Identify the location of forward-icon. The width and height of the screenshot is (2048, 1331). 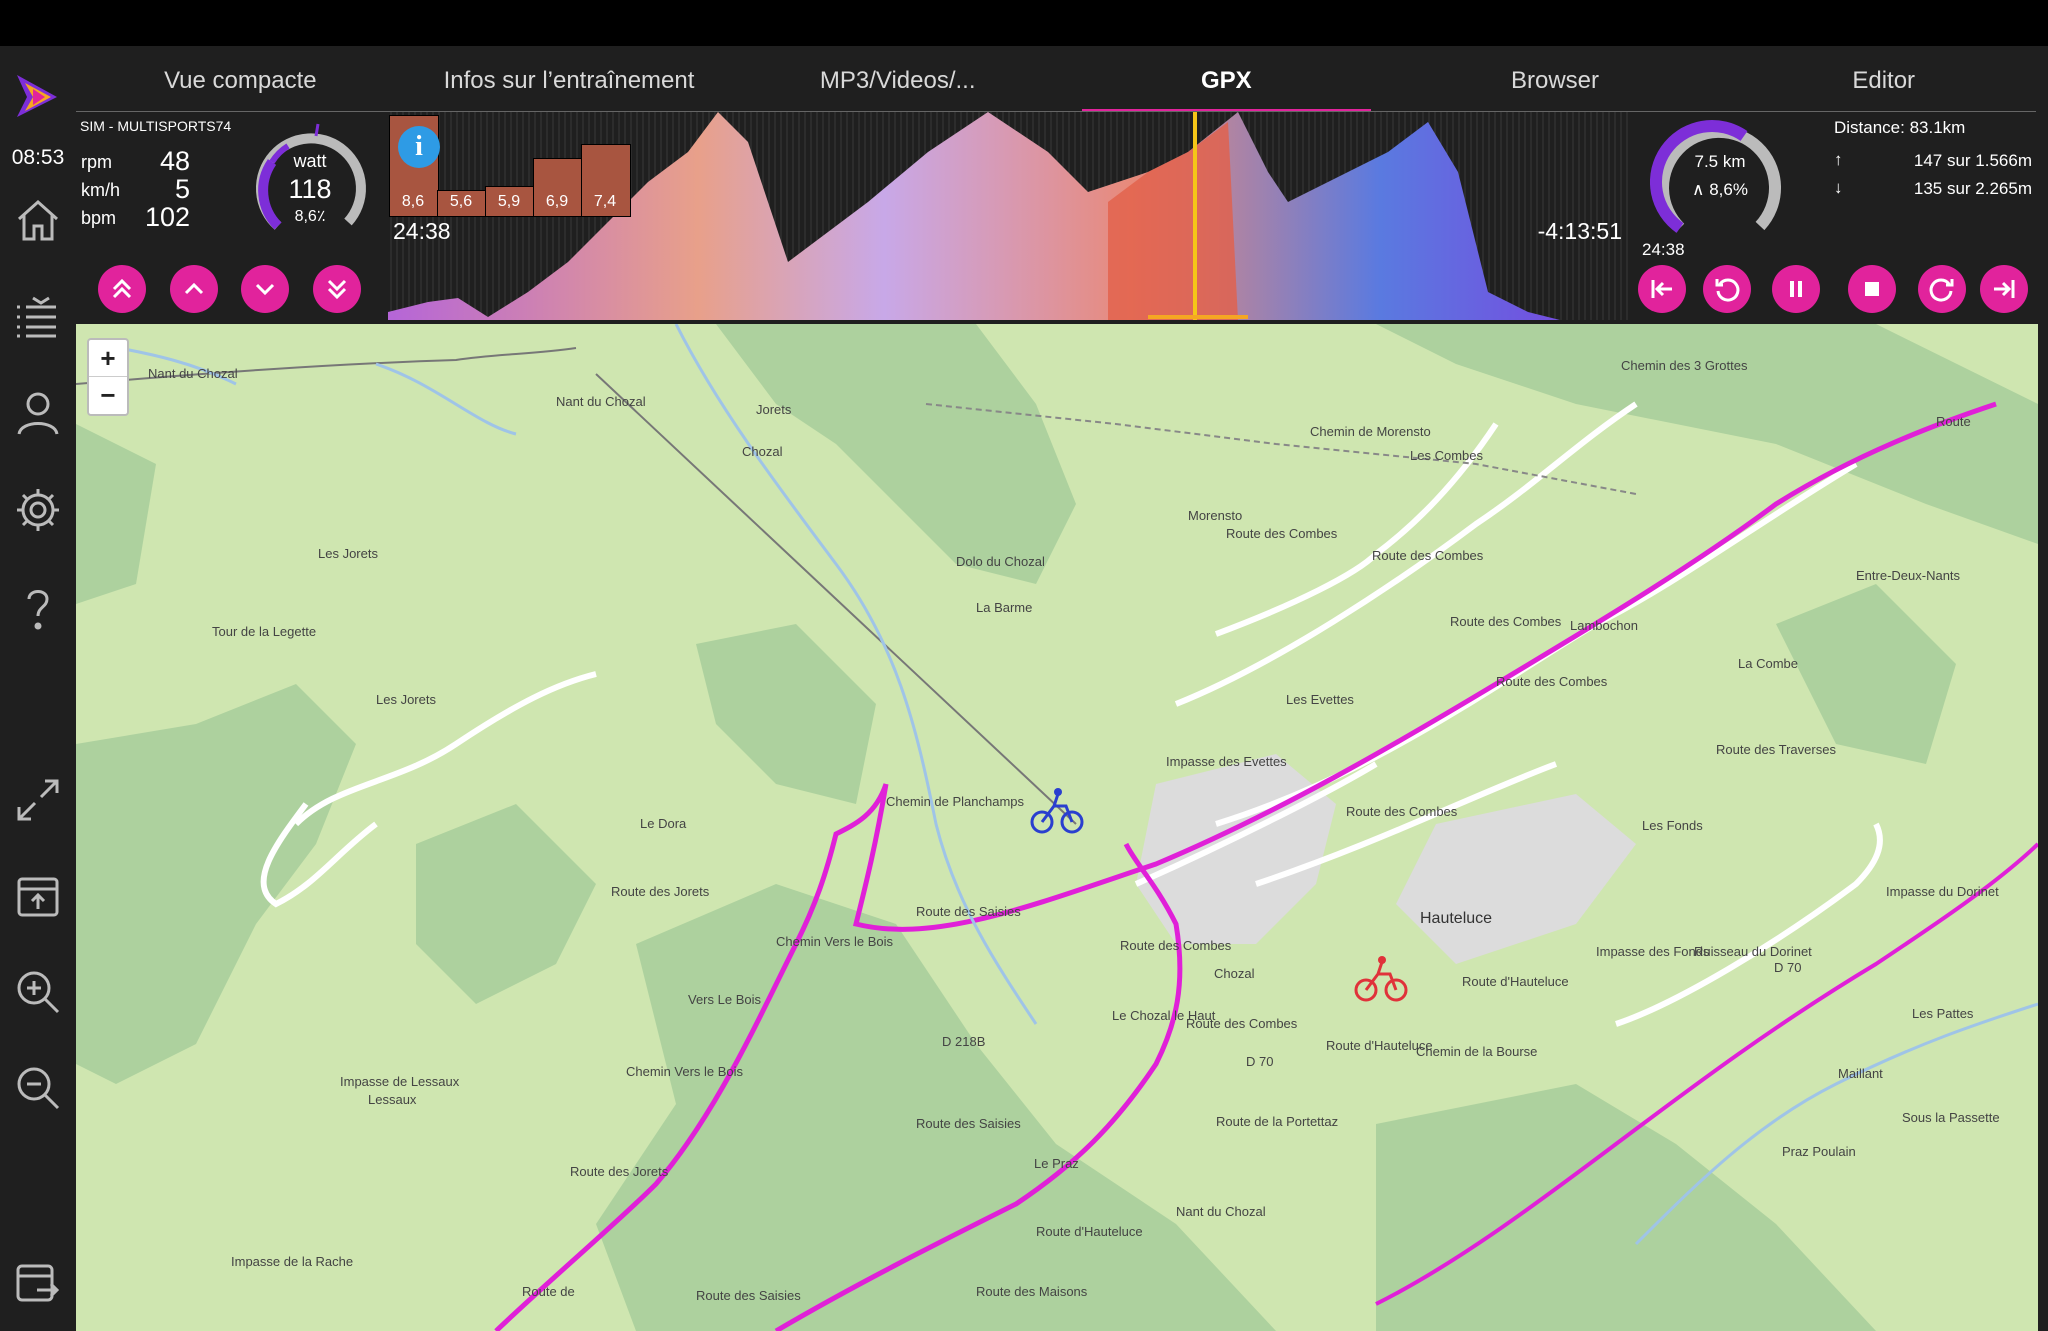
(1941, 290).